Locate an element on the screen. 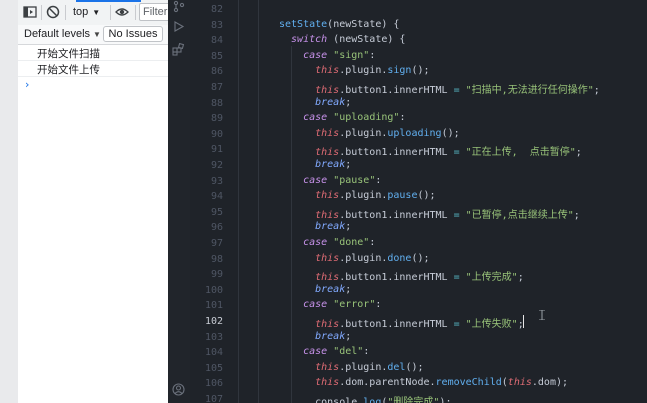 Image resolution: width=647 pixels, height=403 pixels. code-token: setState is located at coordinates (303, 24).